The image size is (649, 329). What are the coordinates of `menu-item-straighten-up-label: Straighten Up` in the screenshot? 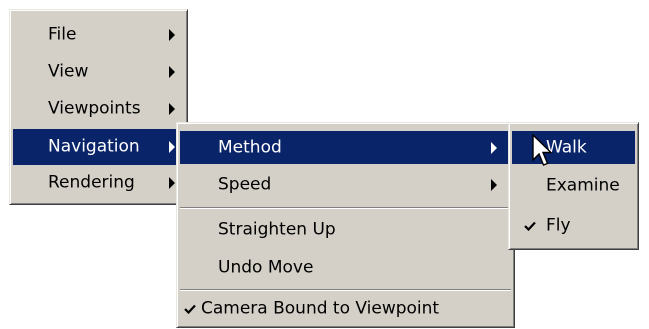 It's located at (277, 229).